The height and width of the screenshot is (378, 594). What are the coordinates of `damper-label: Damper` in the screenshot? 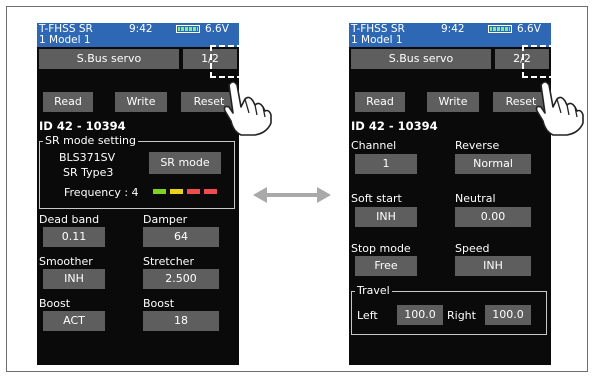 It's located at (165, 219).